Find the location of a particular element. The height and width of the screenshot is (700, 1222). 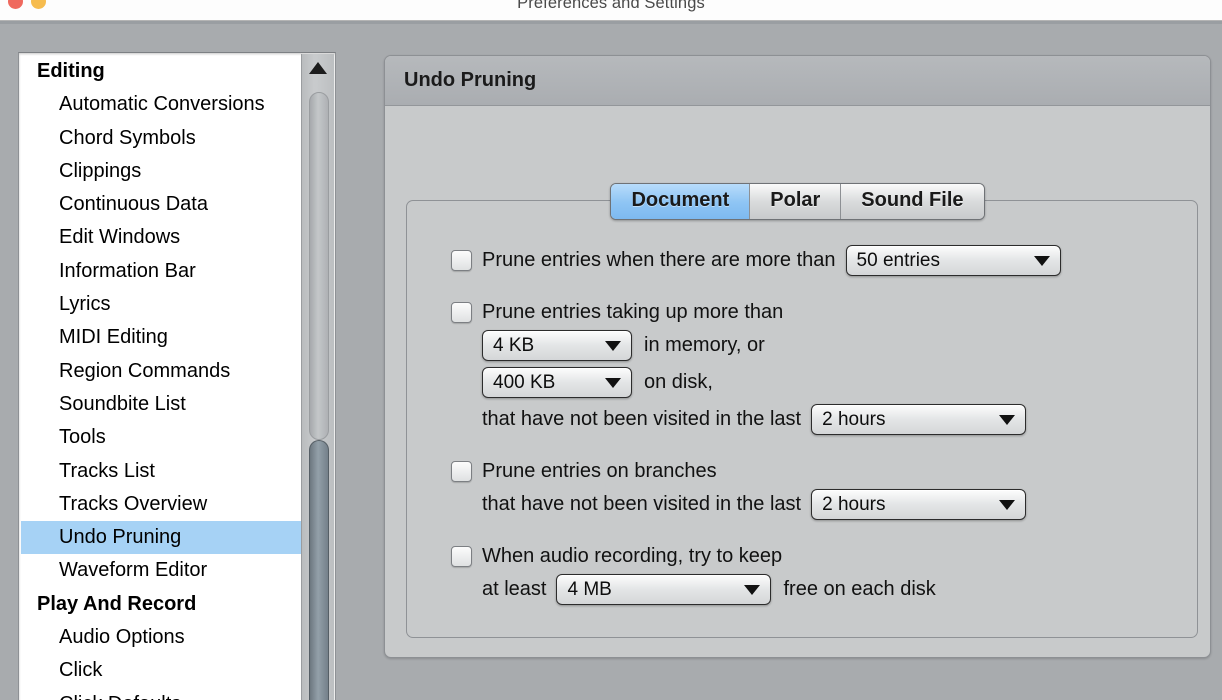

prune-branches-visited-value: 2 hours is located at coordinates (854, 504).